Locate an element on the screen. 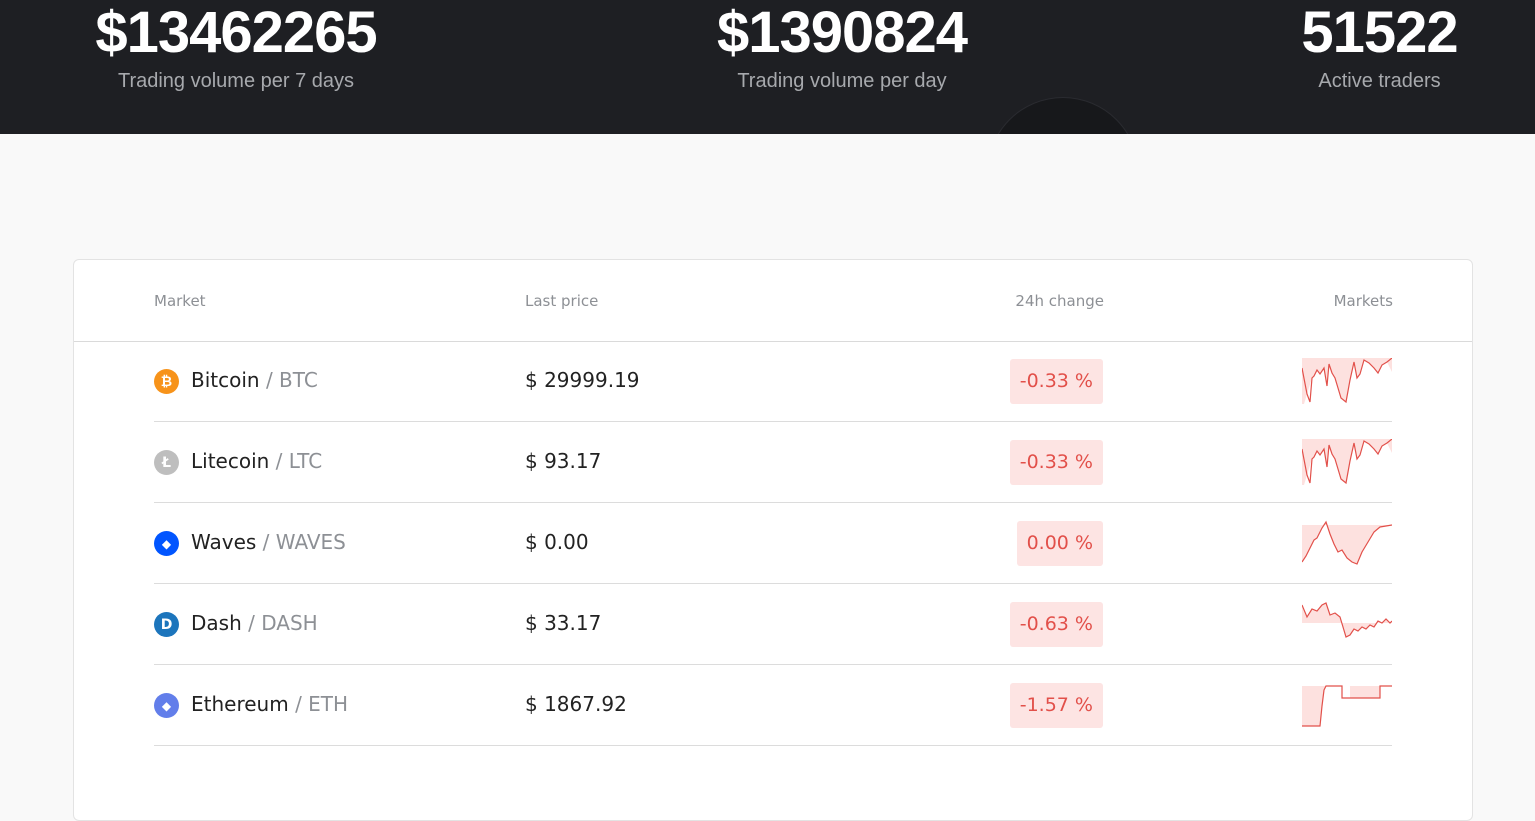 The image size is (1535, 821). stat-value: $13462265 is located at coordinates (236, 32).